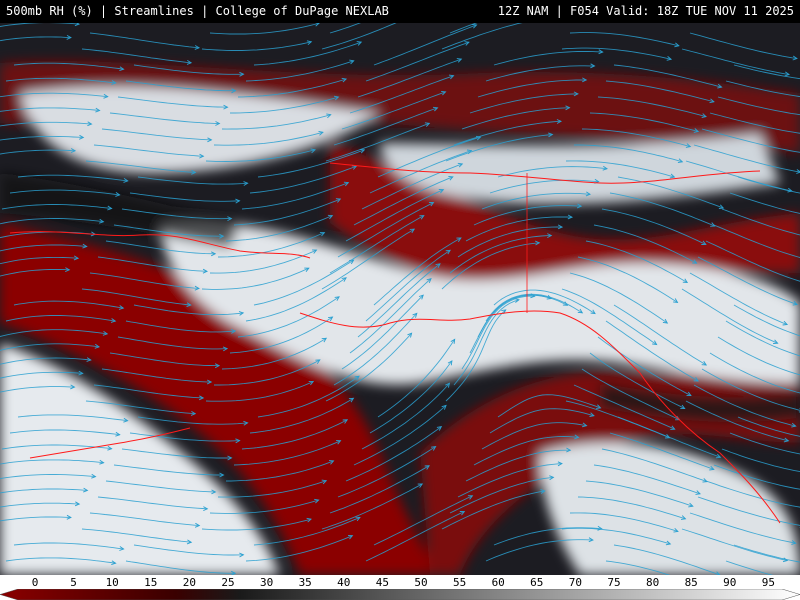  What do you see at coordinates (344, 582) in the screenshot?
I see `legend-tick-label: 40` at bounding box center [344, 582].